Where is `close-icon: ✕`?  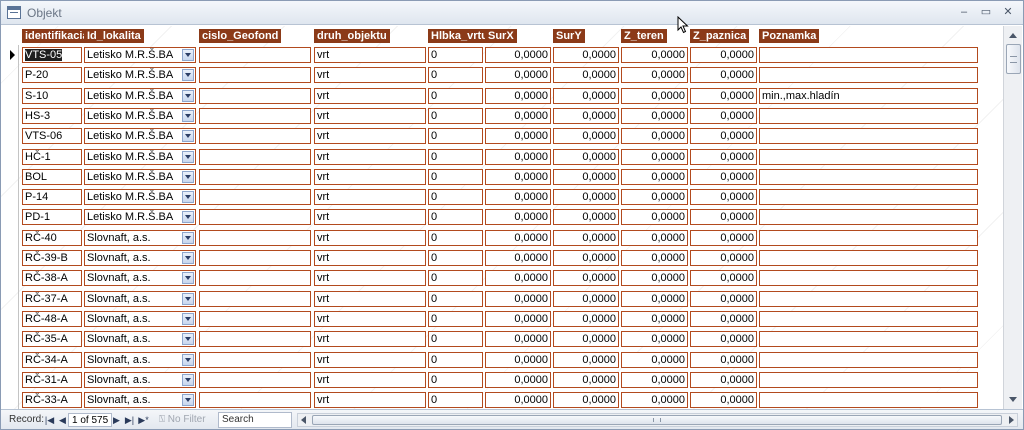 close-icon: ✕ is located at coordinates (1008, 12).